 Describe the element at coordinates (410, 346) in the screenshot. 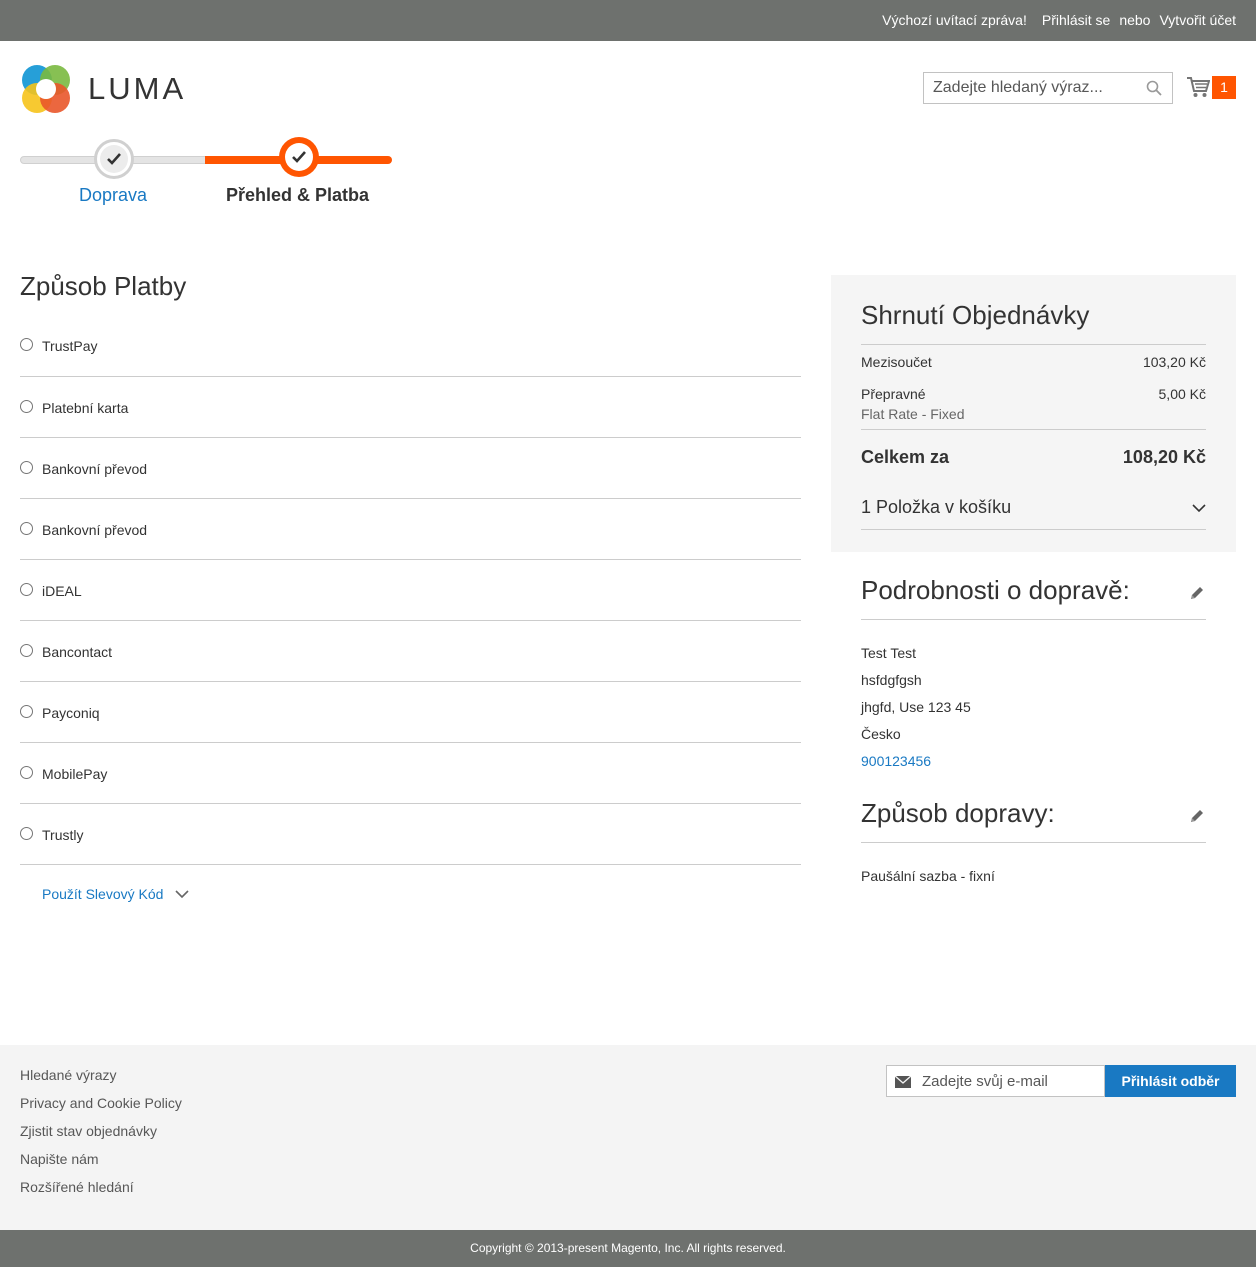

I see `payment-method-trustpay: TrustPay` at that location.